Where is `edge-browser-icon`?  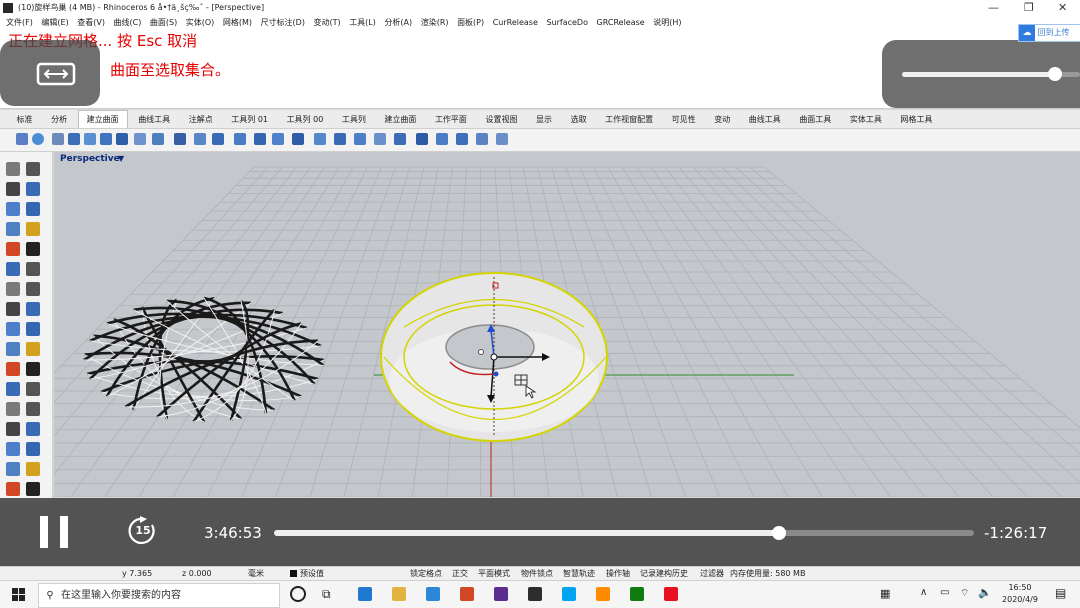
edge-browser-icon is located at coordinates (365, 594).